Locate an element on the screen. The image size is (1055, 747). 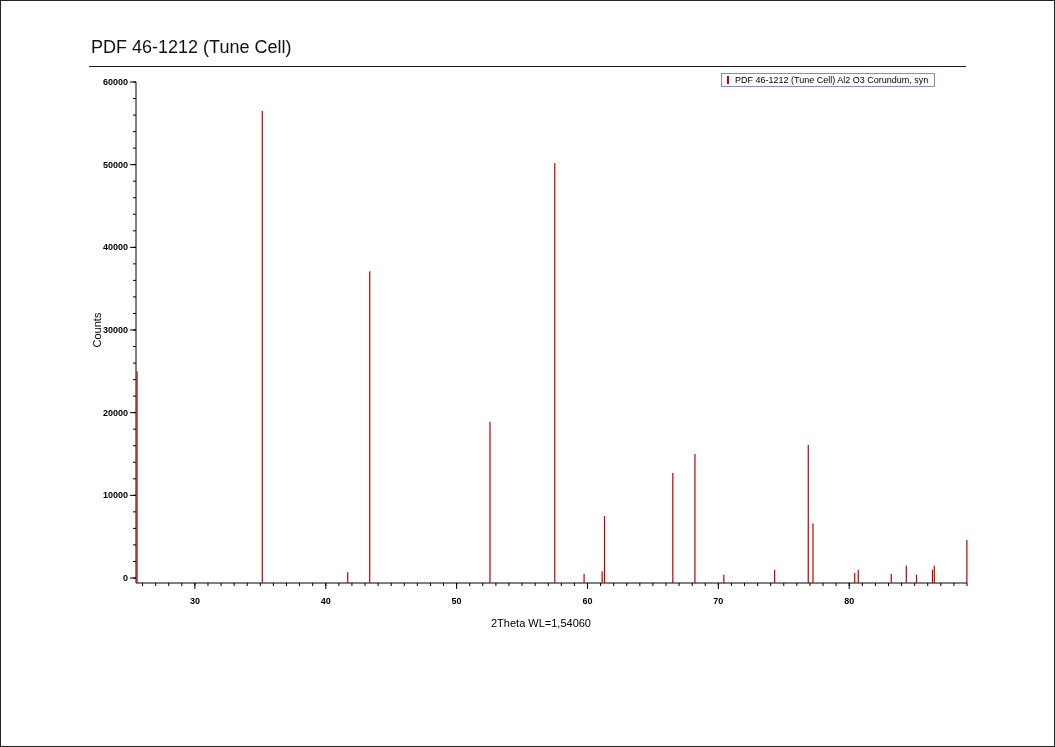
y-tick-label: 40000 is located at coordinates (115, 247).